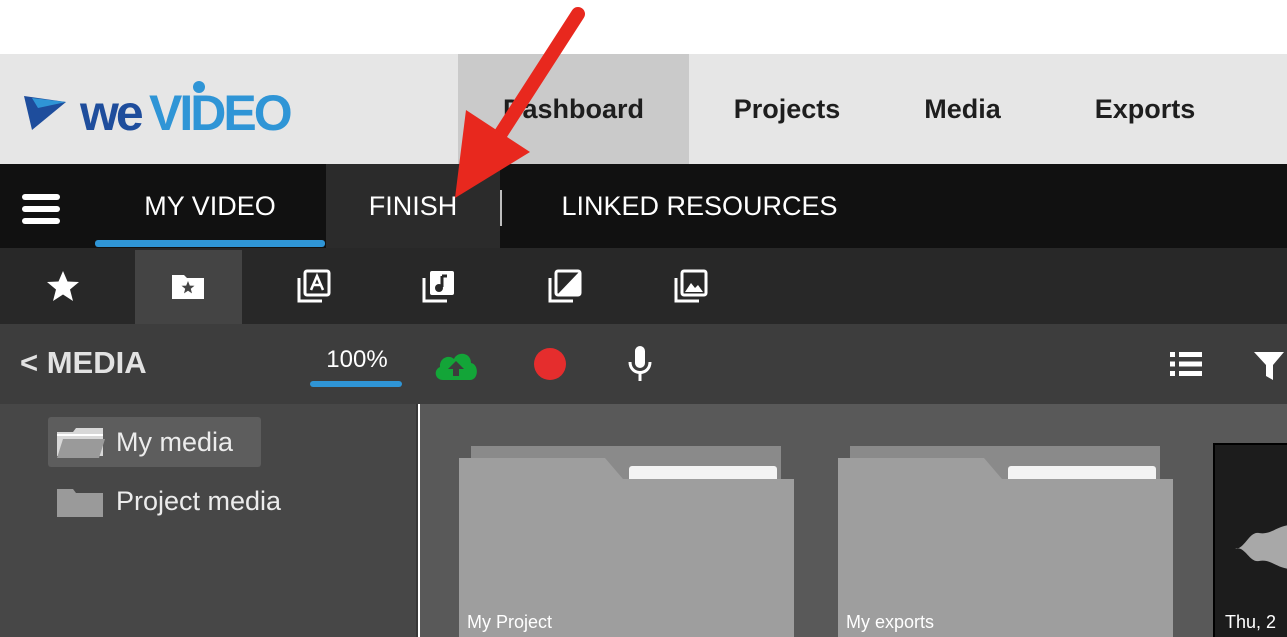 The height and width of the screenshot is (637, 1287). I want to click on record-icon, so click(550, 364).